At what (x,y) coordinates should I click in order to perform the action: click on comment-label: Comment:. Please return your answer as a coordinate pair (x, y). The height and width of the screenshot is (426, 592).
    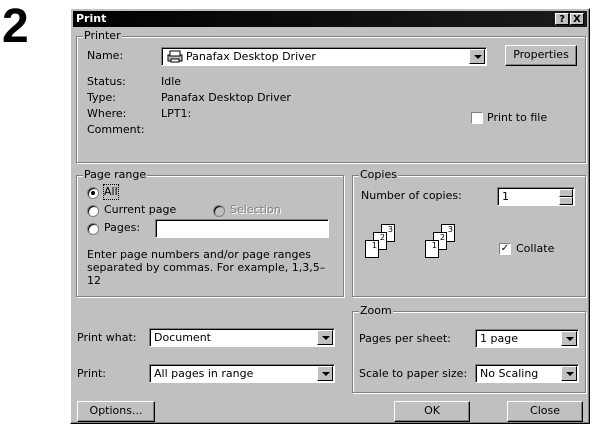
    Looking at the image, I should click on (116, 129).